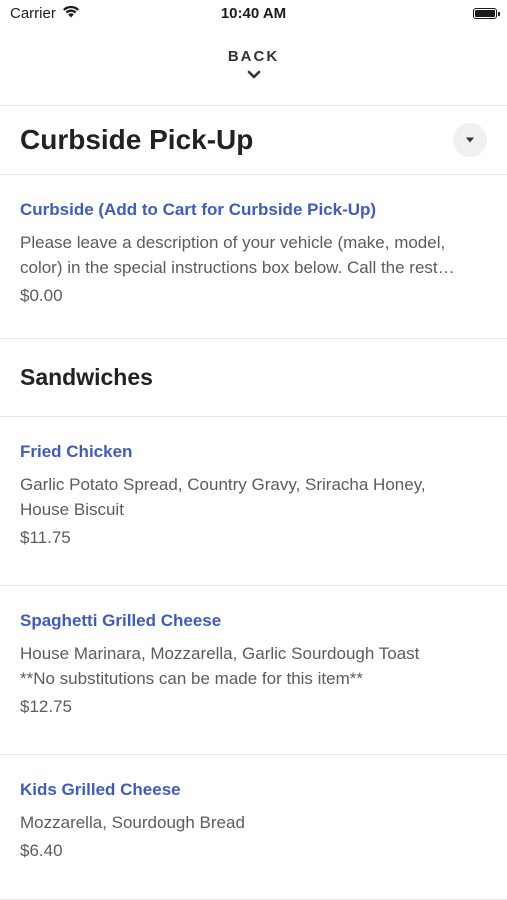  Describe the element at coordinates (253, 452) in the screenshot. I see `item-name: Fried Chicken` at that location.